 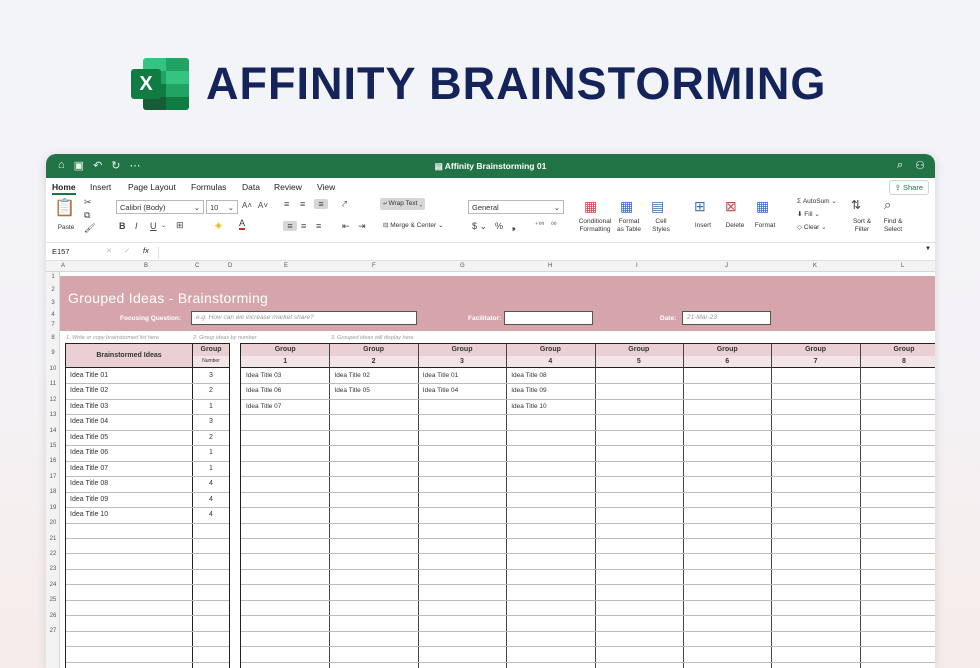 I want to click on align-middle-icon: ≡, so click(x=302, y=204).